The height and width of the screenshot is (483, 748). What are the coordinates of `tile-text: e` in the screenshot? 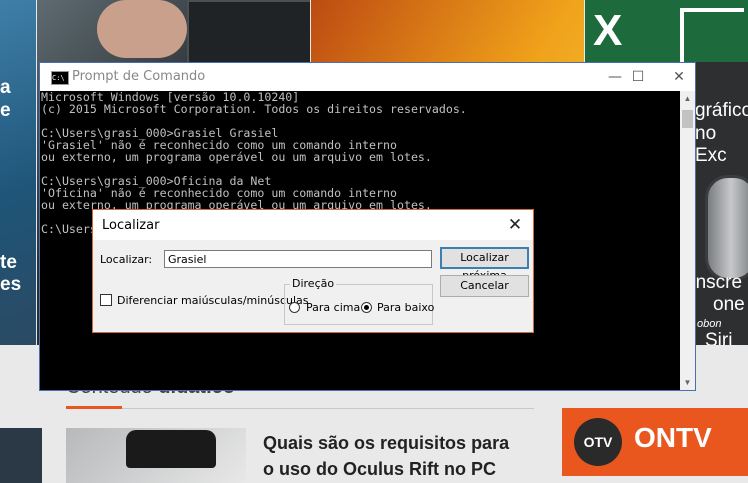 It's located at (5, 110).